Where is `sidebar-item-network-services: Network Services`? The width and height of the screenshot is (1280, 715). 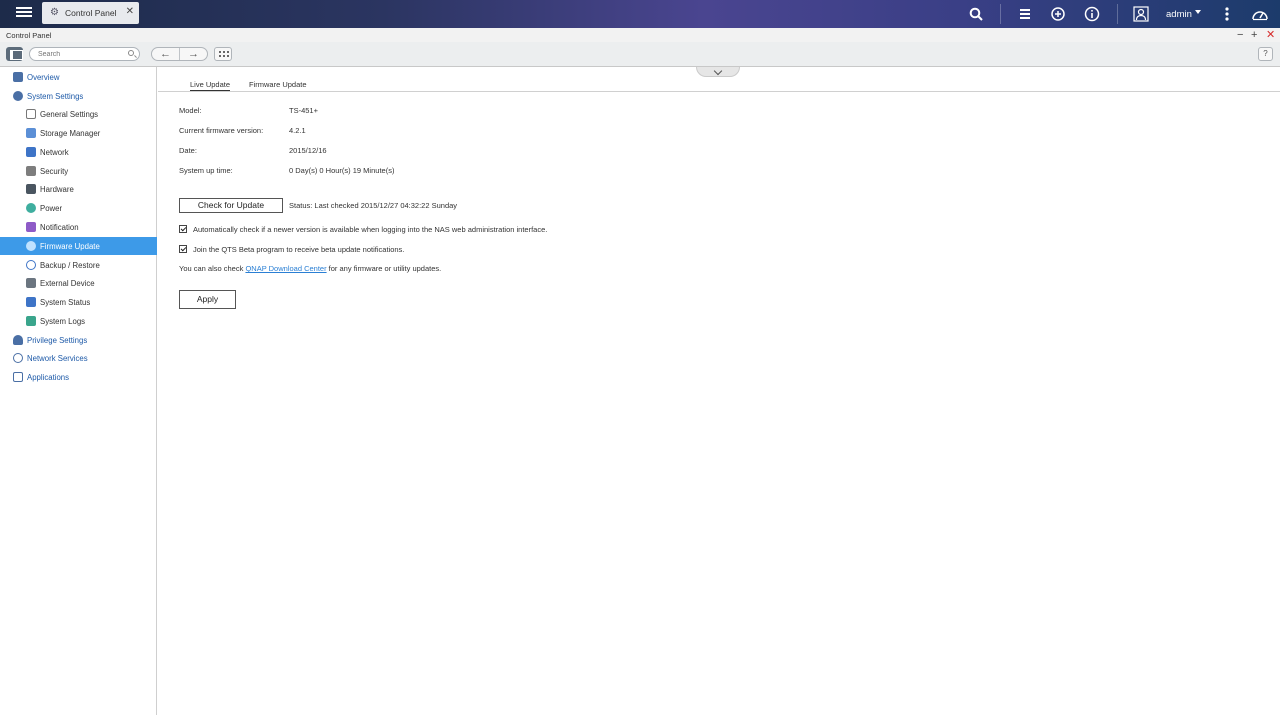 sidebar-item-network-services: Network Services is located at coordinates (78, 358).